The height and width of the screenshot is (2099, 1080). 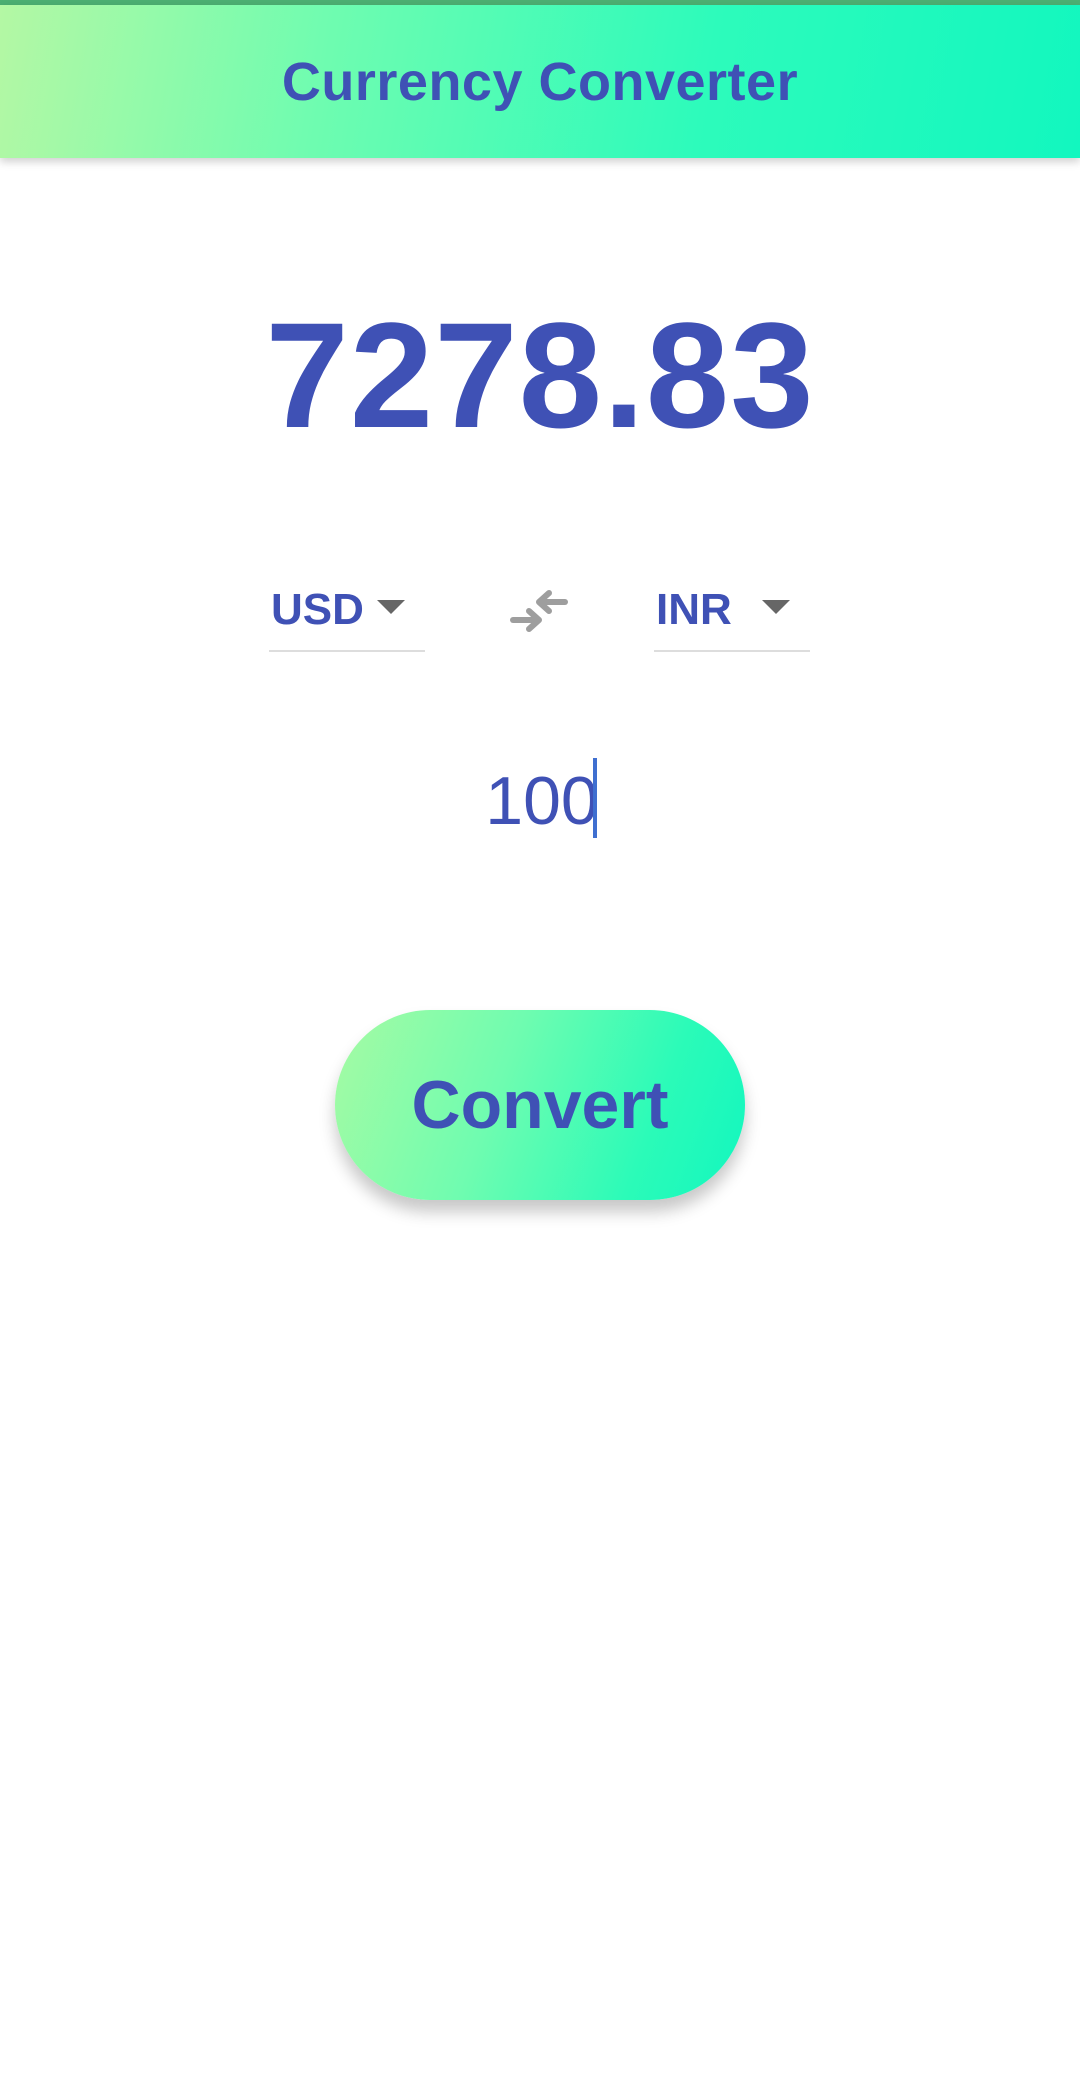 I want to click on swap-currencies-button, so click(x=540, y=610).